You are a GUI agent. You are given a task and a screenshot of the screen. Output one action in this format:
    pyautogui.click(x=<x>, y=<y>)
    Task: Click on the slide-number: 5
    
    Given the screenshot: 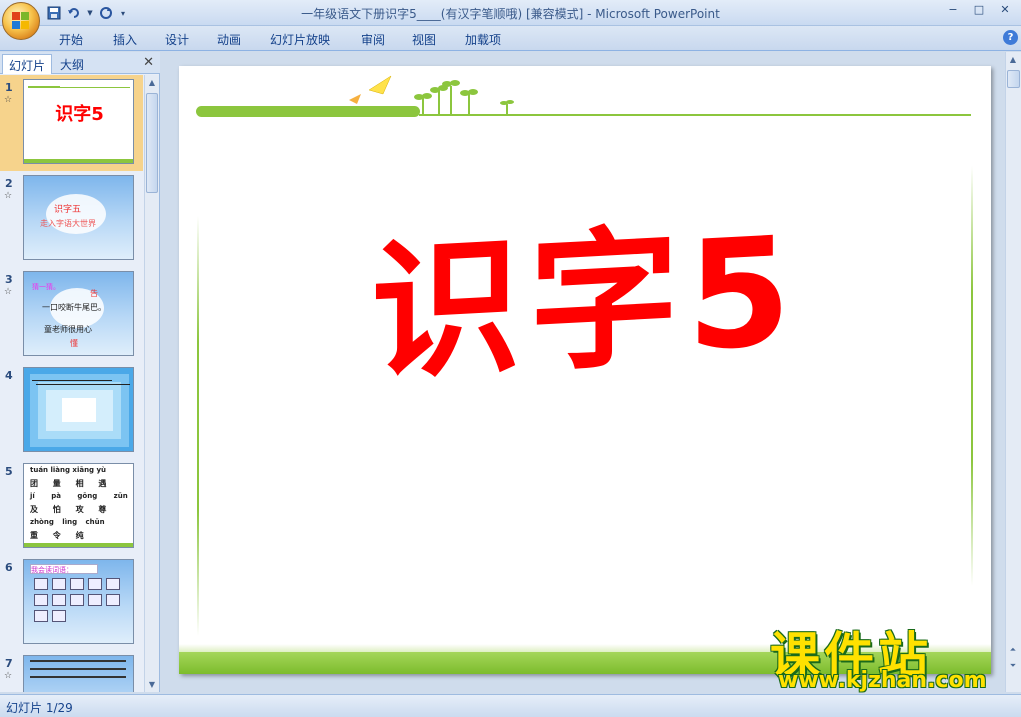 What is the action you would take?
    pyautogui.click(x=9, y=471)
    